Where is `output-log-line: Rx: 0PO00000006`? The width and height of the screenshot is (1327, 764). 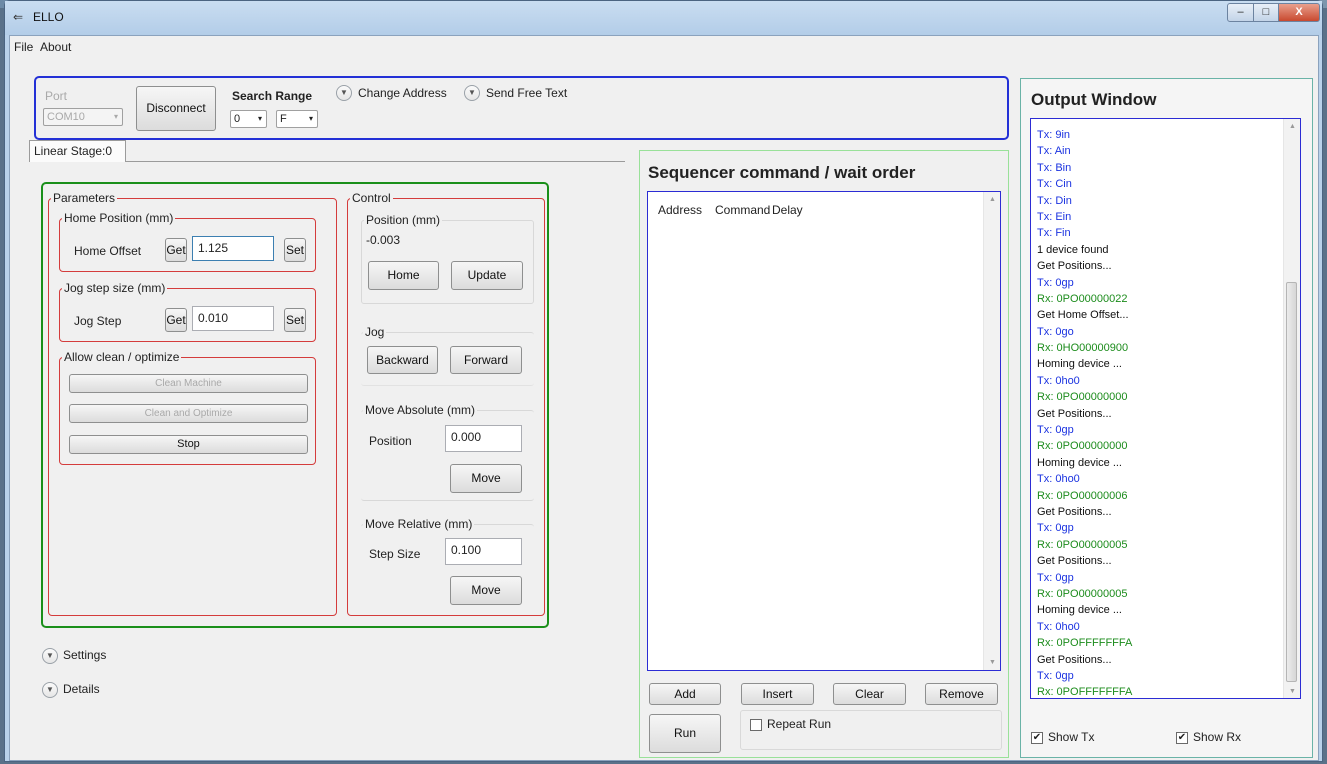 output-log-line: Rx: 0PO00000006 is located at coordinates (1082, 495).